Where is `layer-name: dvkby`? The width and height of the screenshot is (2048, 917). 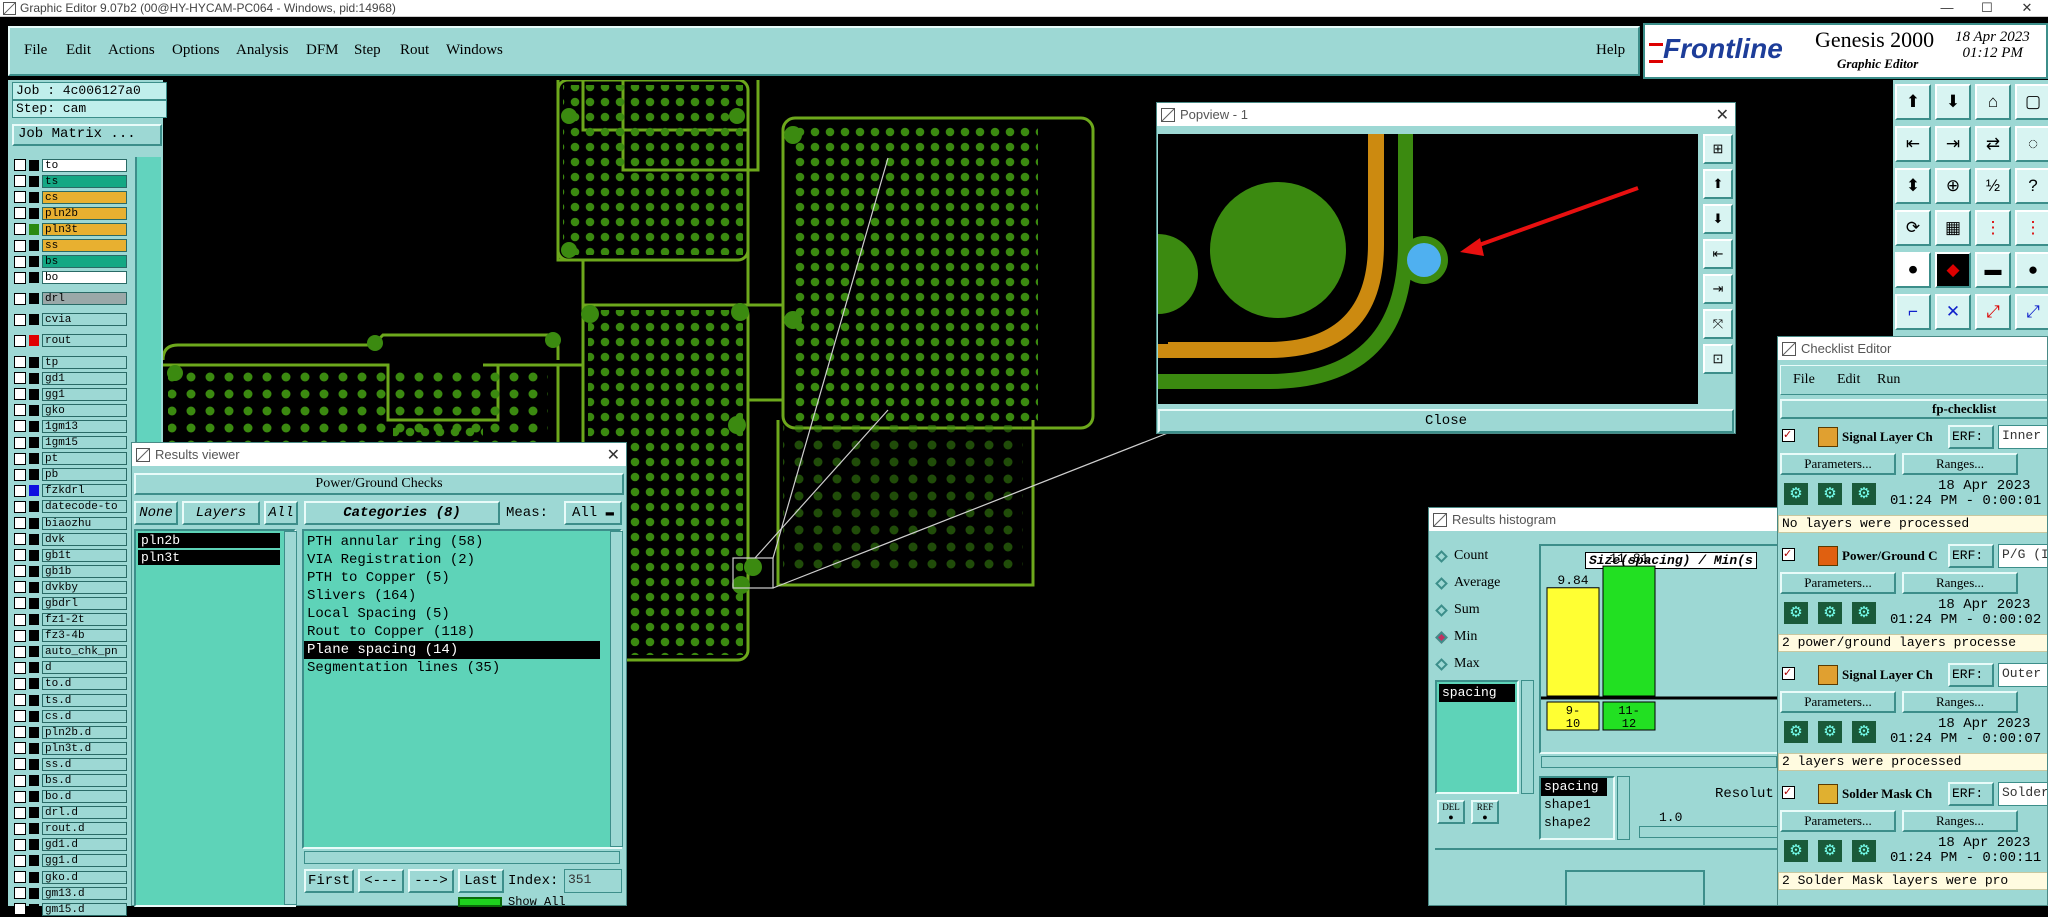 layer-name: dvkby is located at coordinates (84, 587).